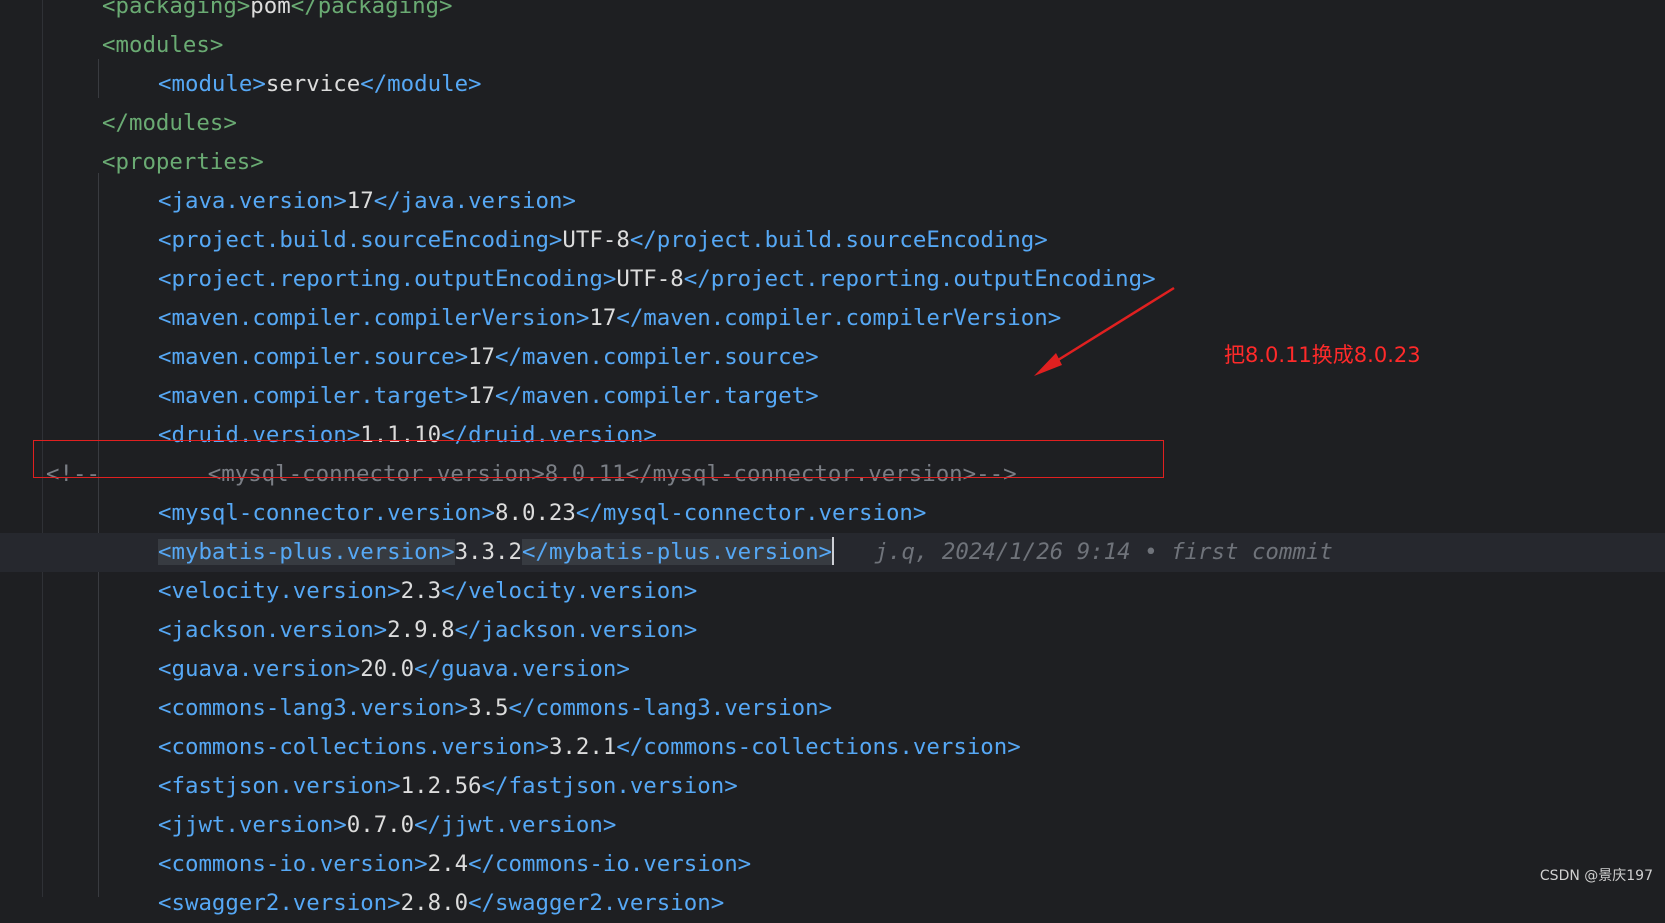 The image size is (1665, 923). Describe the element at coordinates (387, 279) in the screenshot. I see `xml-open-tag: <project.reporting.outputEncoding>` at that location.